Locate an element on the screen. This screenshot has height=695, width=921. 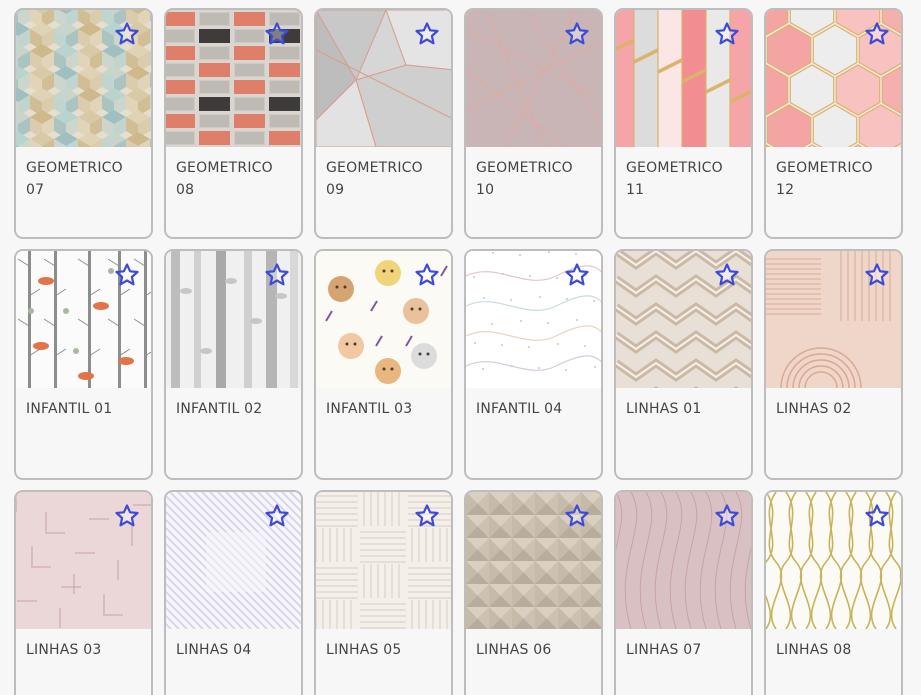
product-card: GEOMETRICO 11 is located at coordinates (683, 123).